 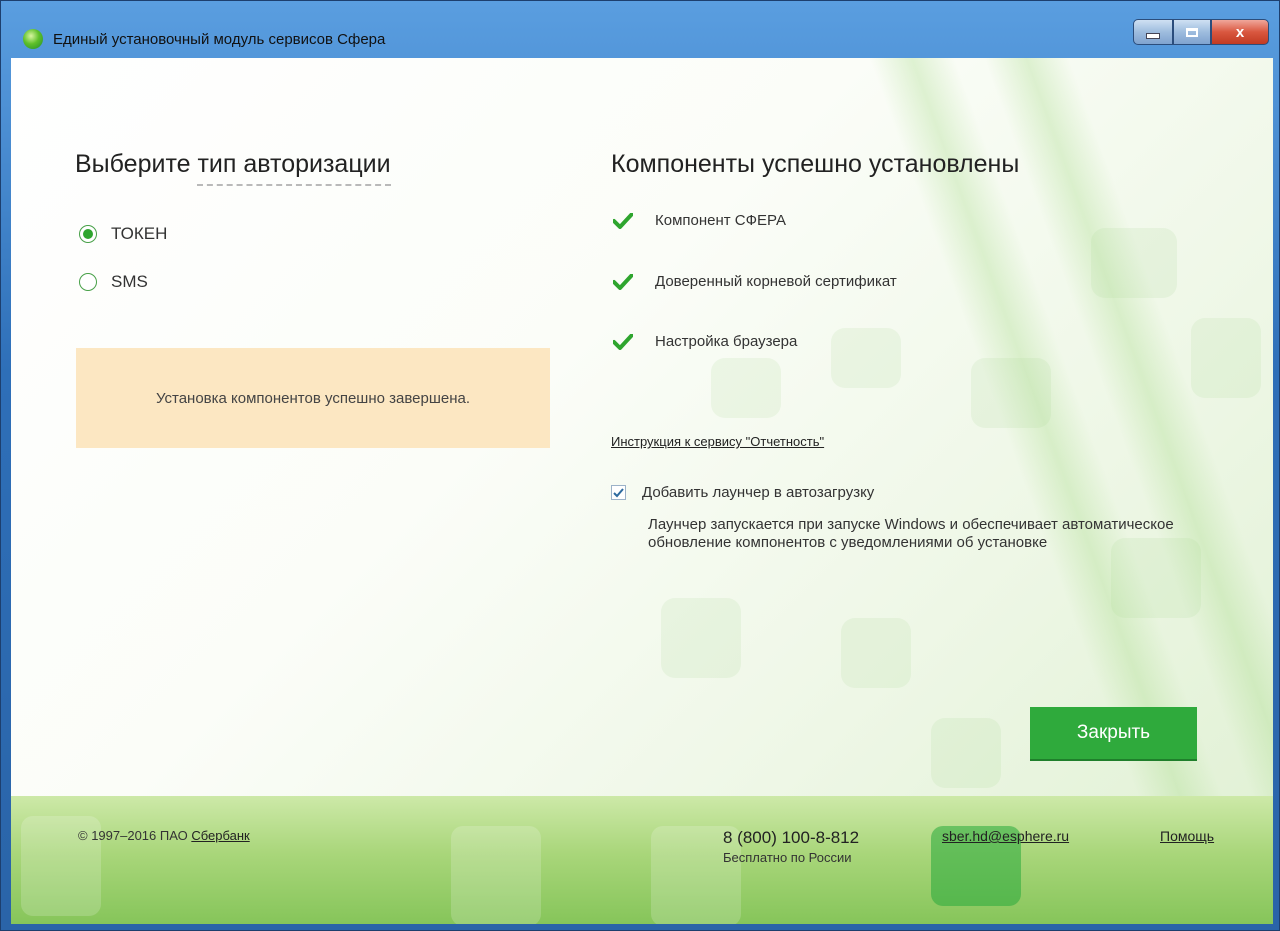 What do you see at coordinates (726, 341) in the screenshot?
I see `component-label: Настройка браузера` at bounding box center [726, 341].